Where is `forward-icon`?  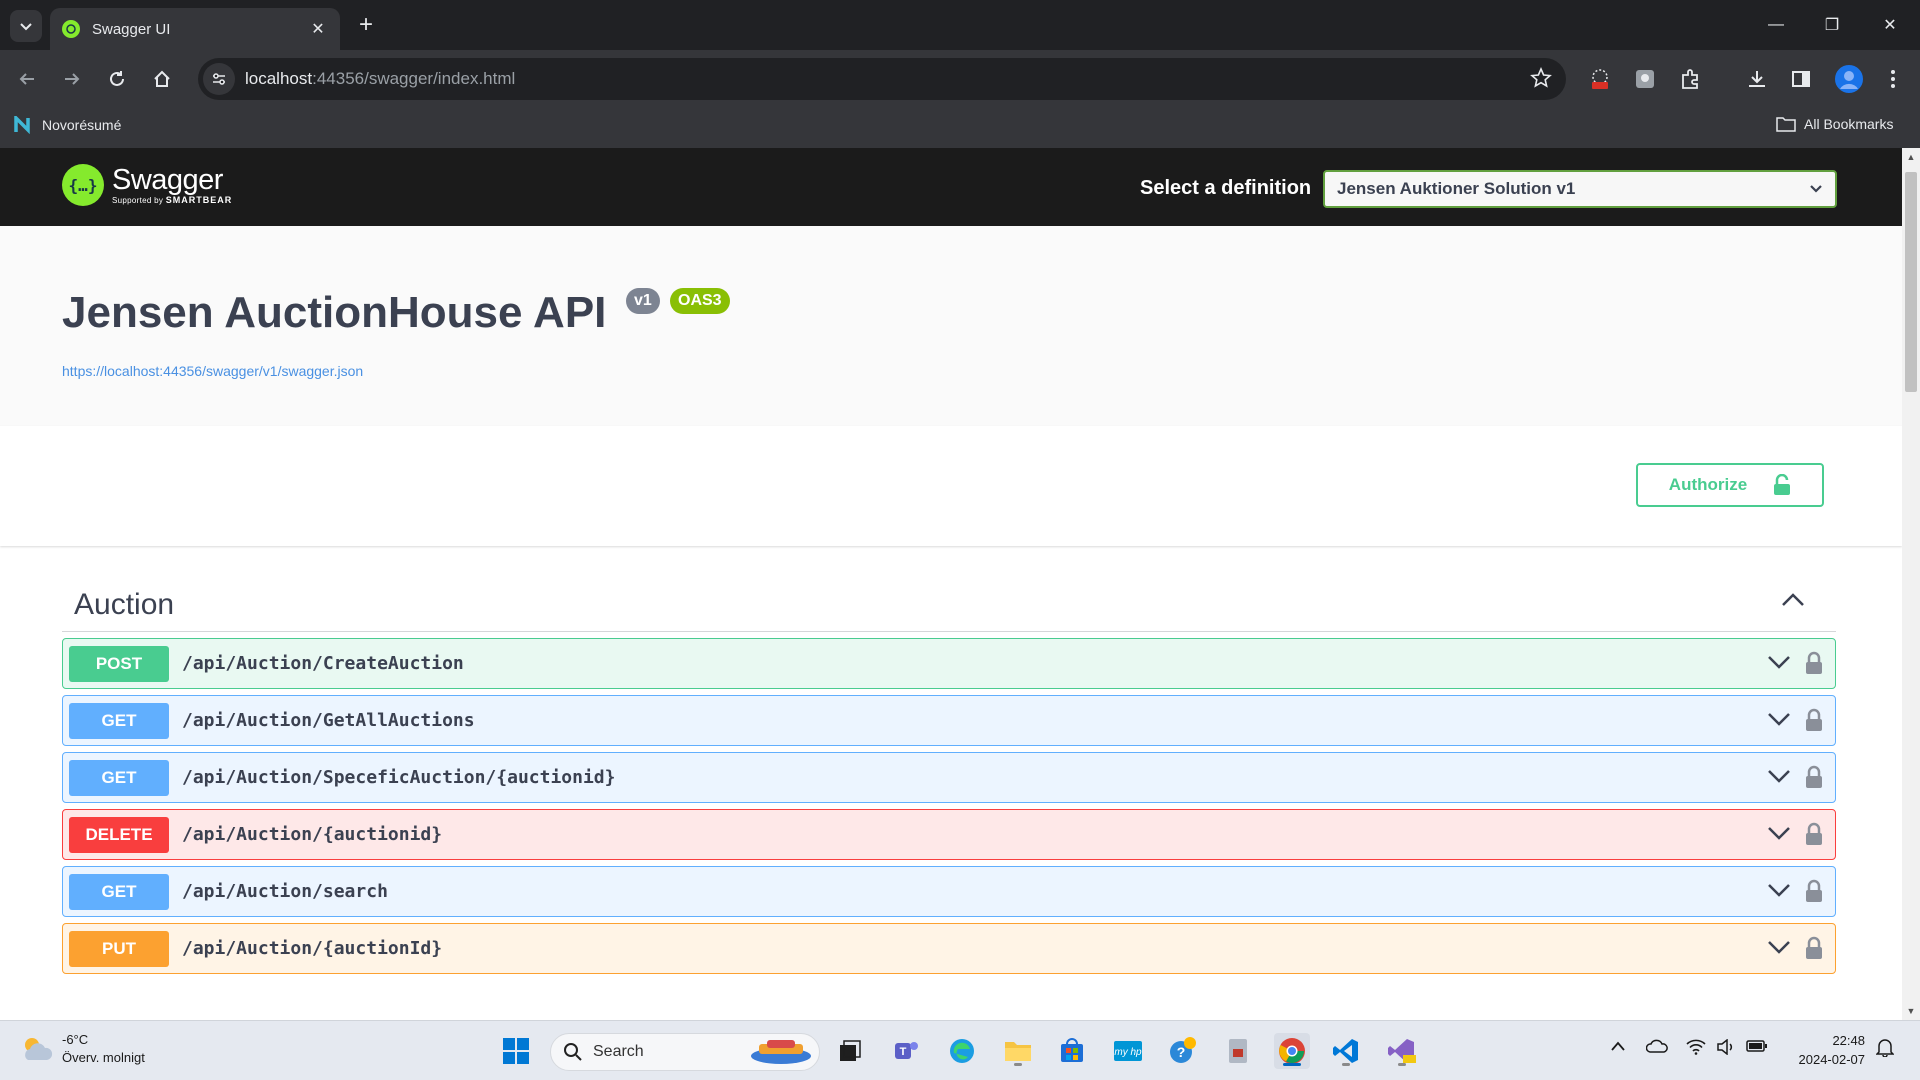
forward-icon is located at coordinates (72, 79).